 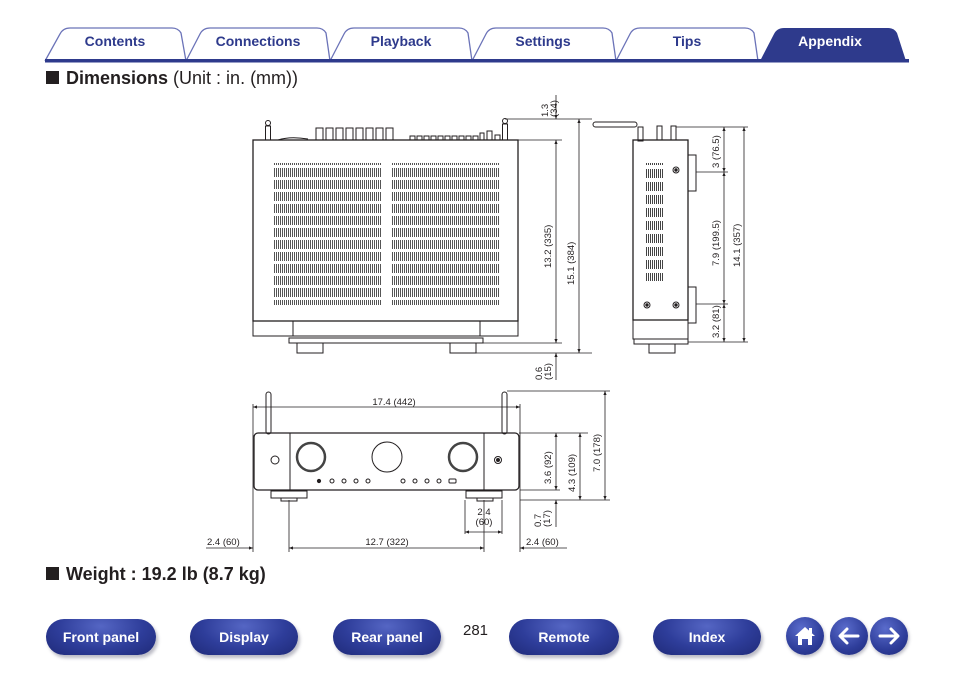 What do you see at coordinates (386, 340) in the screenshot?
I see `front-lip` at bounding box center [386, 340].